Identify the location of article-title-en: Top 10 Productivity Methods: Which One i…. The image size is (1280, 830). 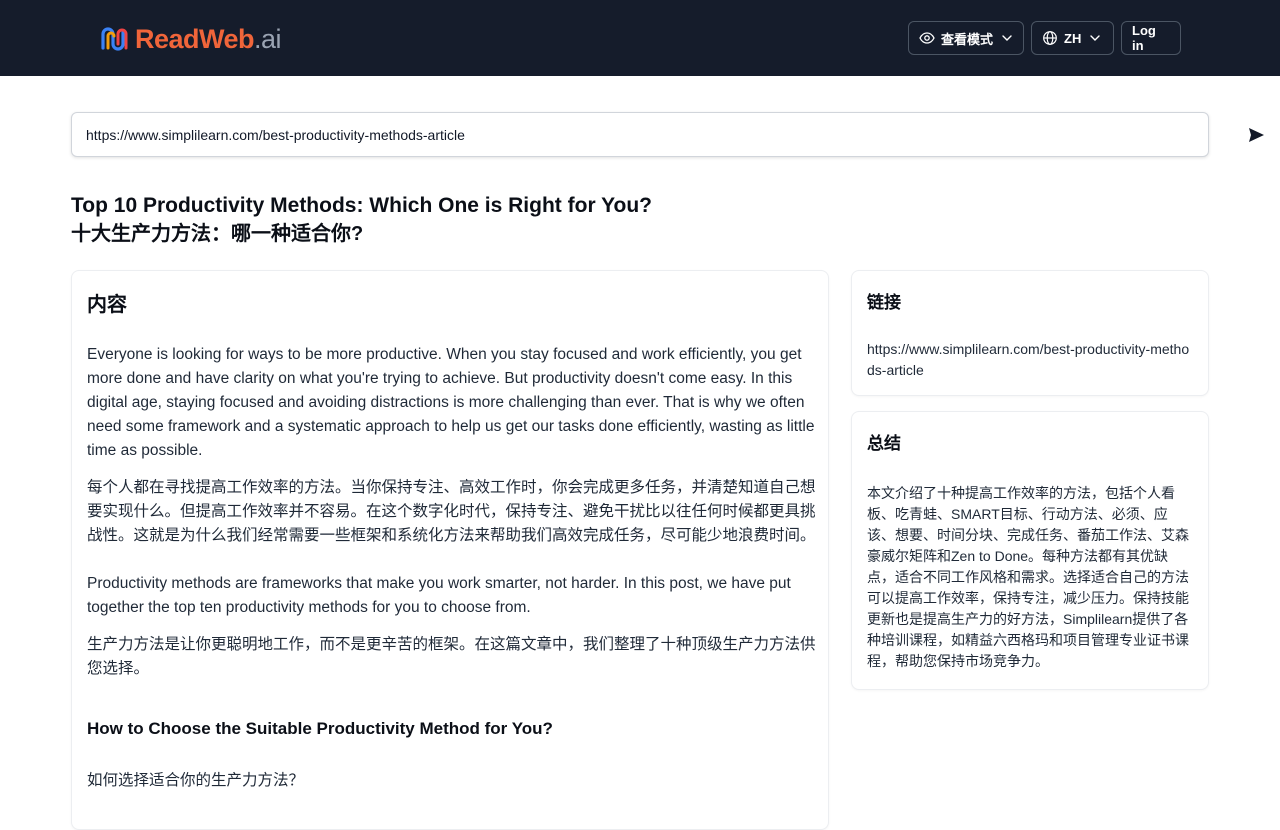
(362, 205).